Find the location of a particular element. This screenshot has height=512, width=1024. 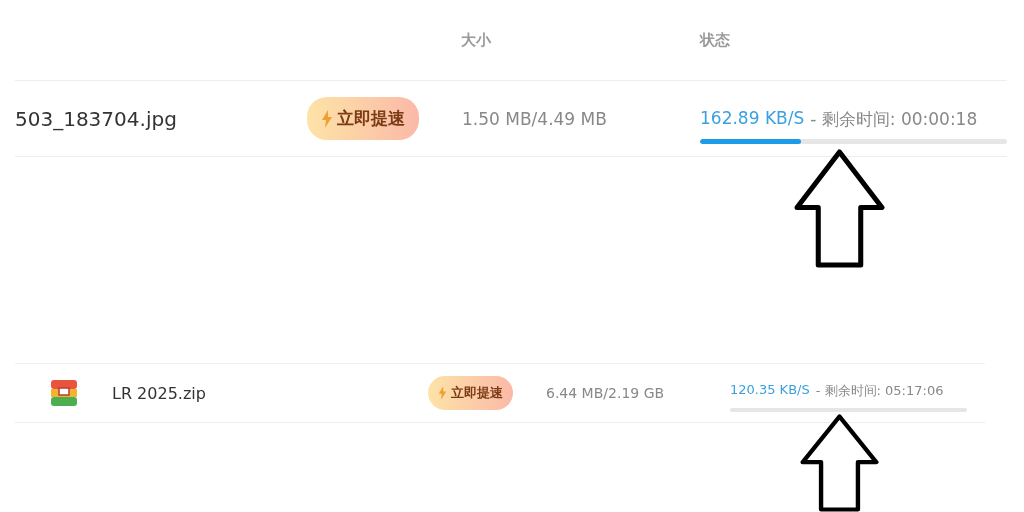

file-size: 6.44 MB/2.19 GB is located at coordinates (606, 393).